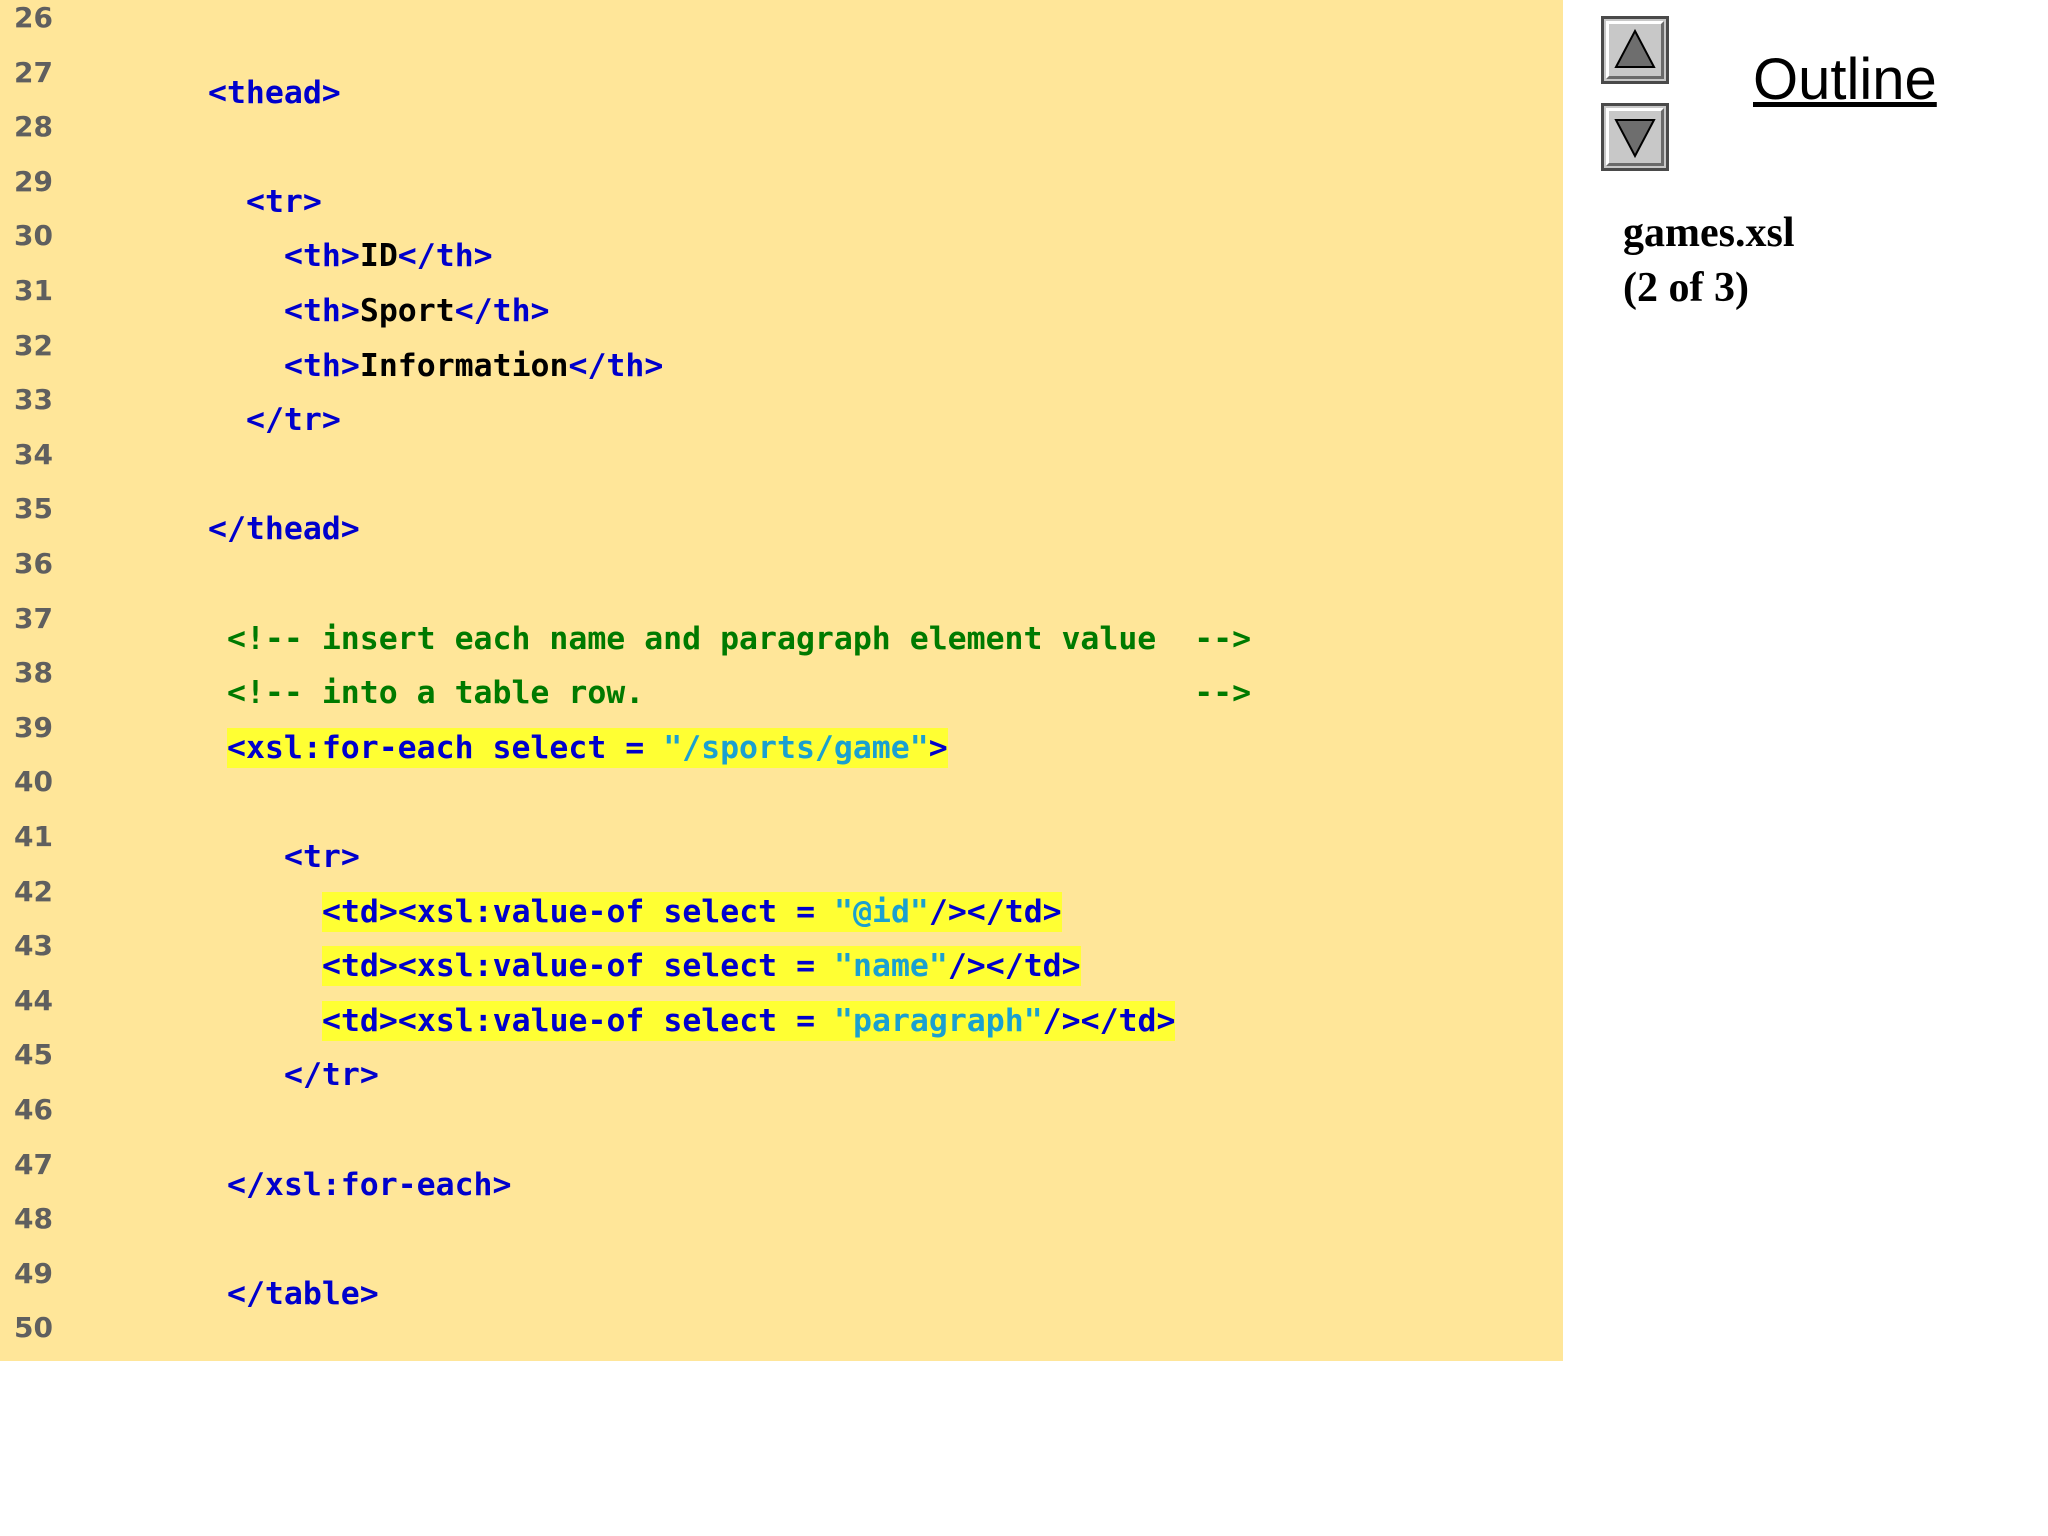 This screenshot has height=1536, width=2048. Describe the element at coordinates (1709, 233) in the screenshot. I see `file-name: games.xsl` at that location.